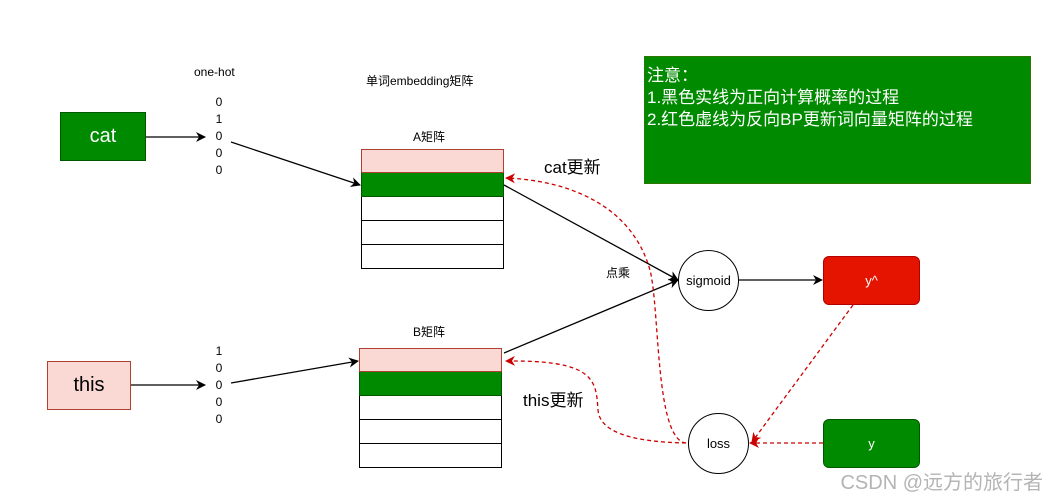 This screenshot has height=500, width=1059. I want to click on onehot-title: one-hot, so click(214, 72).